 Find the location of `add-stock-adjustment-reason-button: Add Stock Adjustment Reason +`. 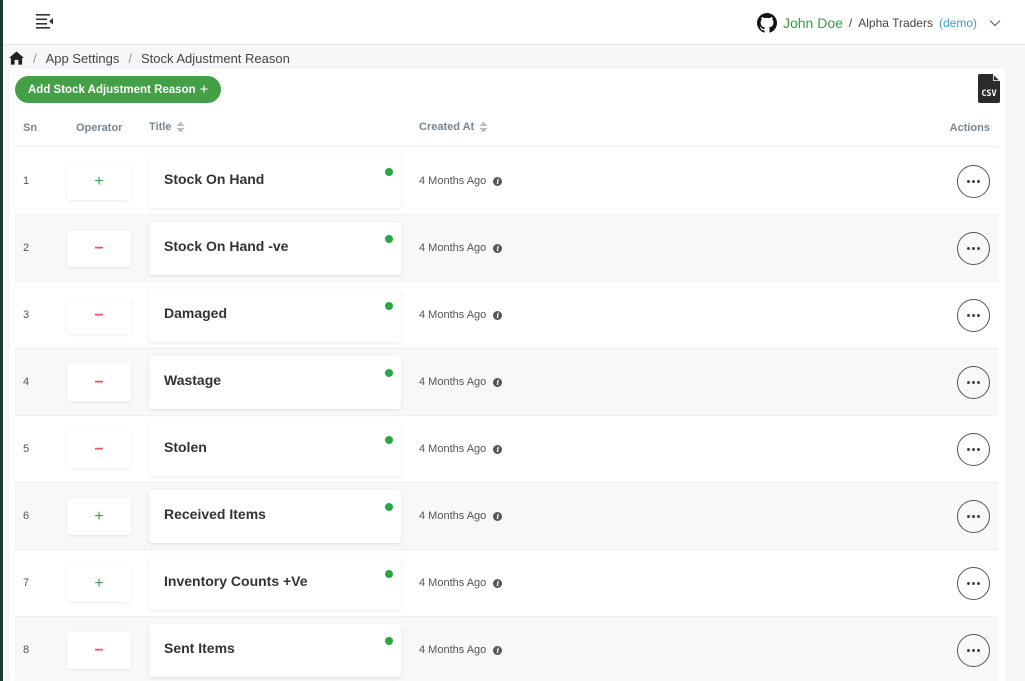

add-stock-adjustment-reason-button: Add Stock Adjustment Reason + is located at coordinates (118, 89).